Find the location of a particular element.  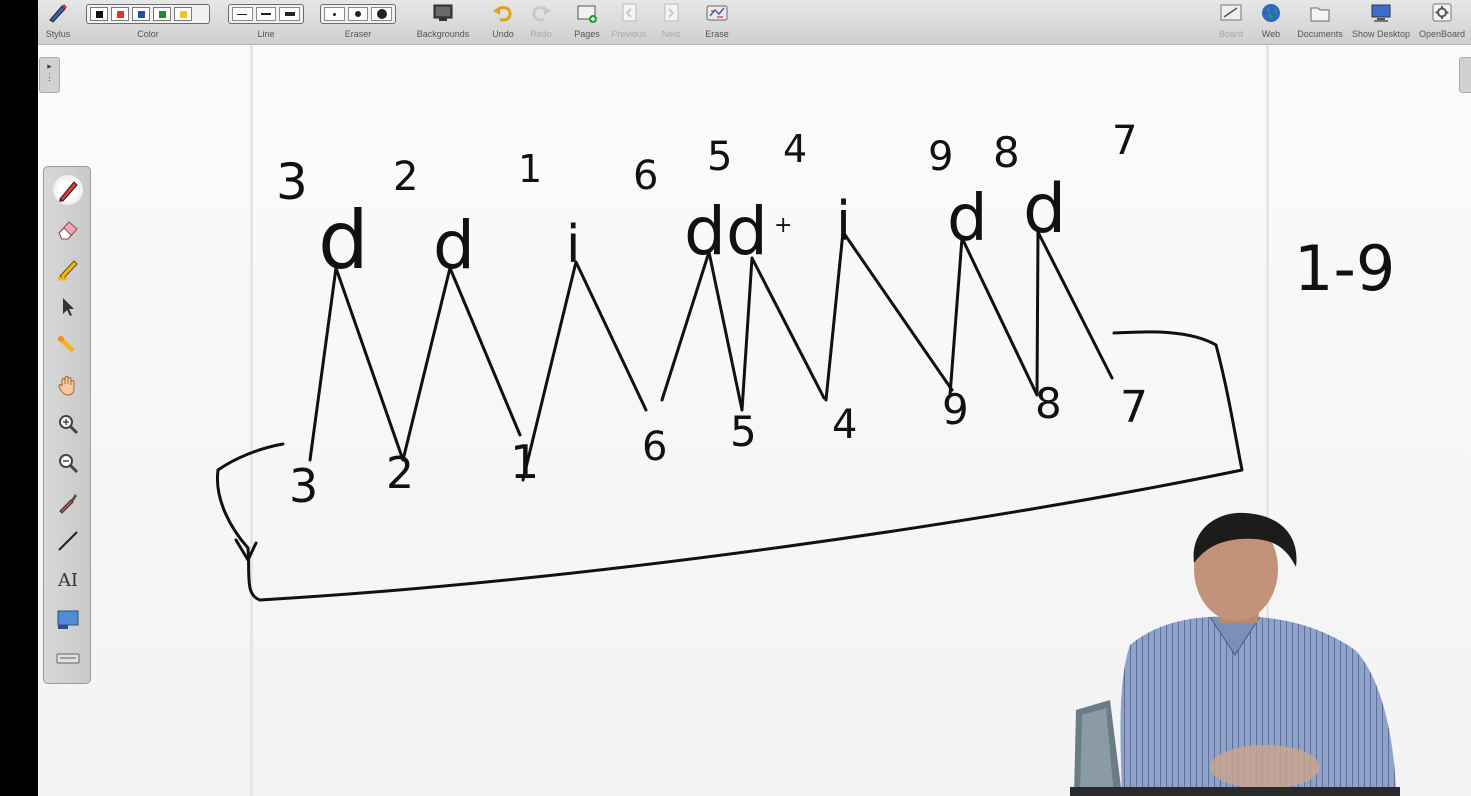

range-note: 1-9 is located at coordinates (1344, 268).